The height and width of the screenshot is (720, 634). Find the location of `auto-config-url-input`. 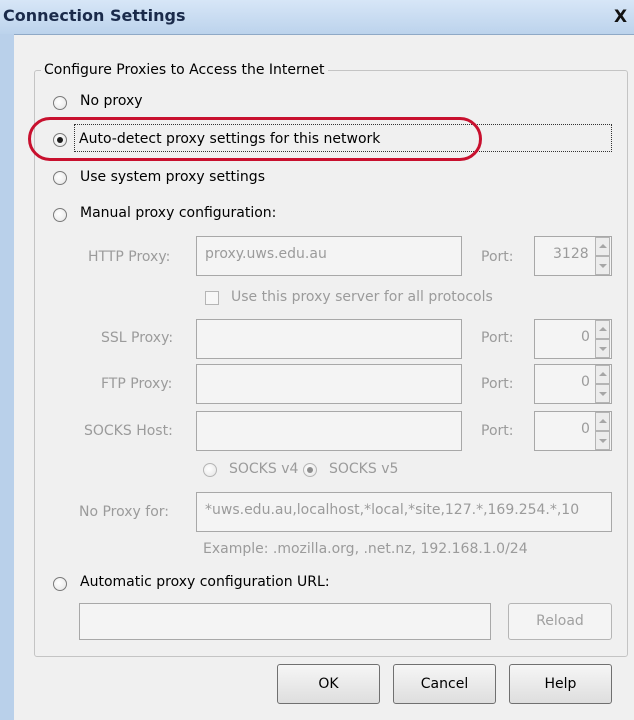

auto-config-url-input is located at coordinates (285, 621).